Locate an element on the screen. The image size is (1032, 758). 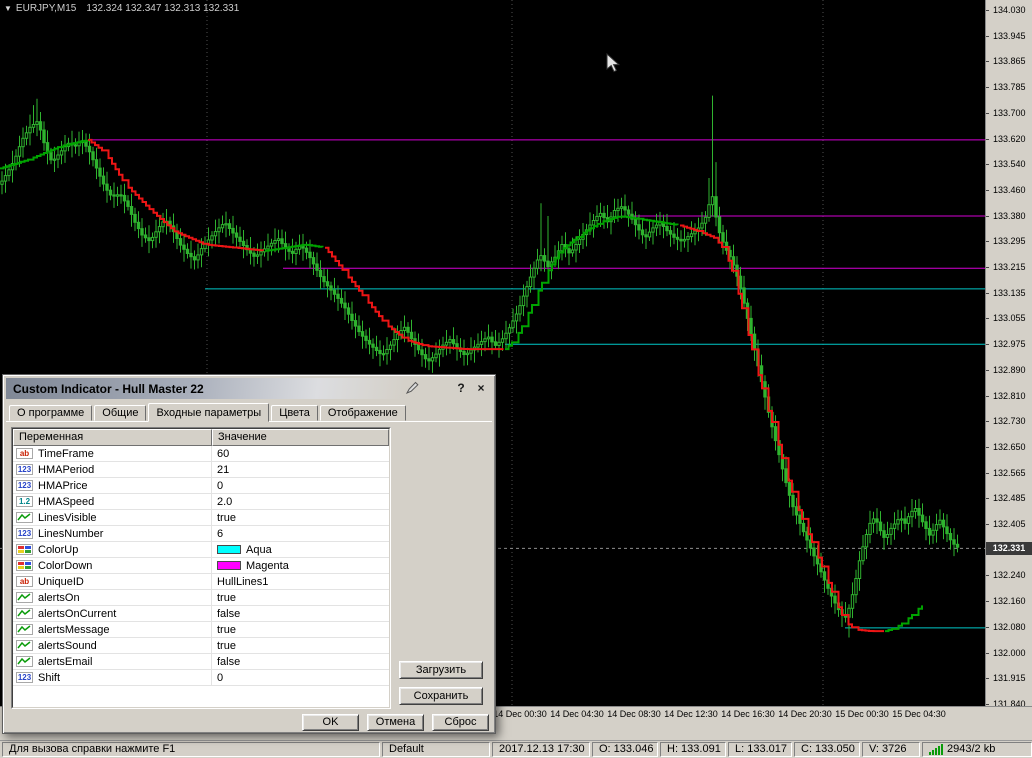
param-value: false is located at coordinates (229, 661).